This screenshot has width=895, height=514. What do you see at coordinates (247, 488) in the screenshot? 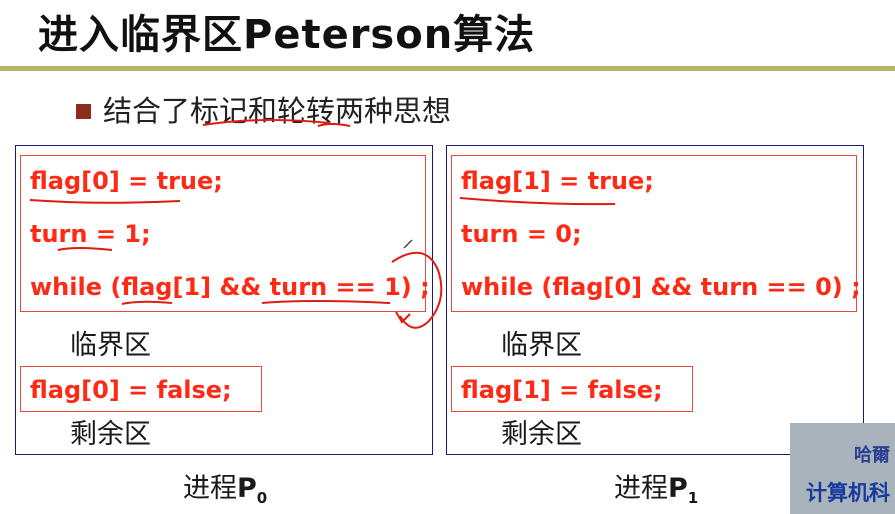
I see `p0-label-p: P` at bounding box center [247, 488].